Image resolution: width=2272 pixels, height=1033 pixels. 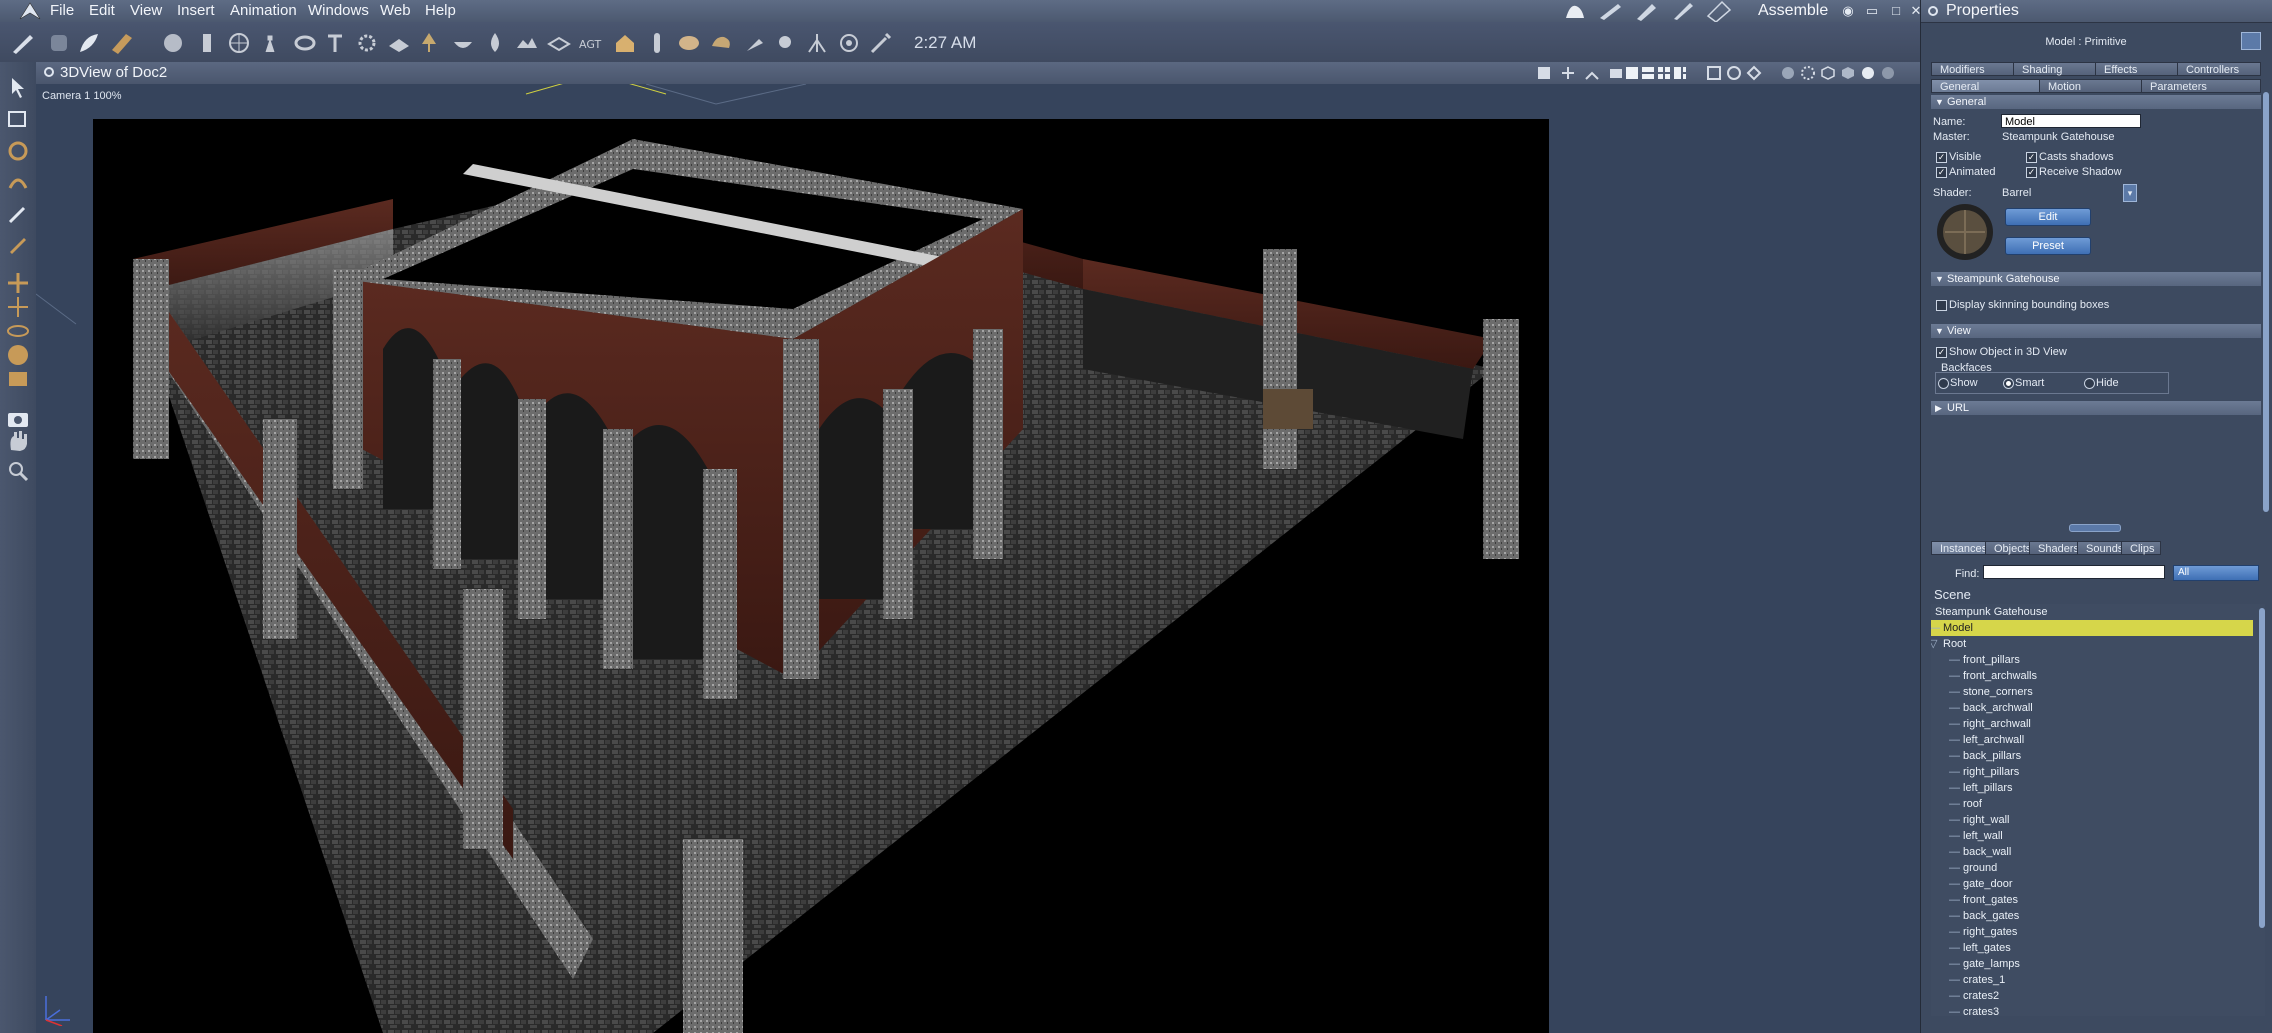 I want to click on tree-item: — left_pillars, so click(x=2092, y=788).